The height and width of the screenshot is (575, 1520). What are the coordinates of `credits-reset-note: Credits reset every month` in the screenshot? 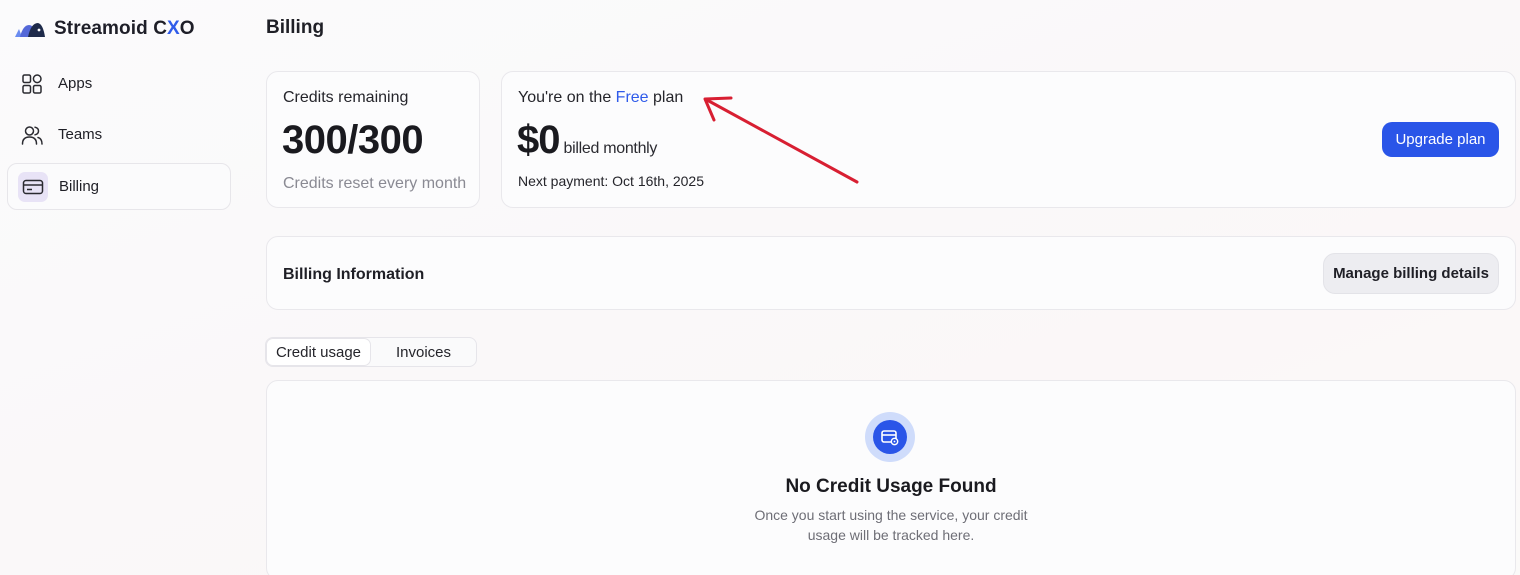 It's located at (375, 183).